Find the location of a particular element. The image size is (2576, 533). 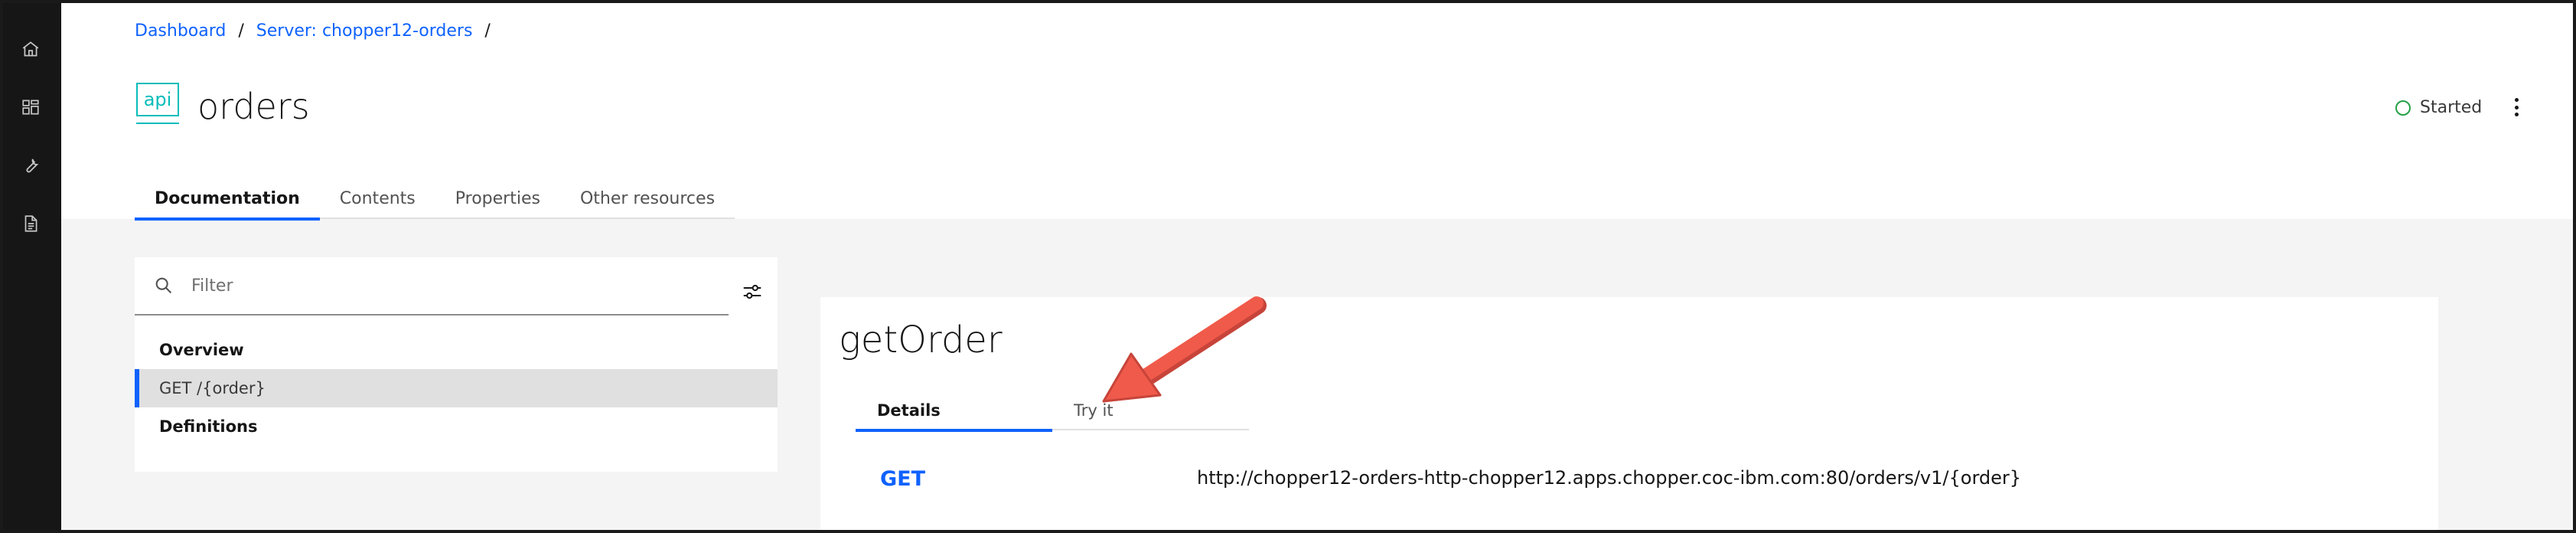

left-nav-rail is located at coordinates (30, 266).